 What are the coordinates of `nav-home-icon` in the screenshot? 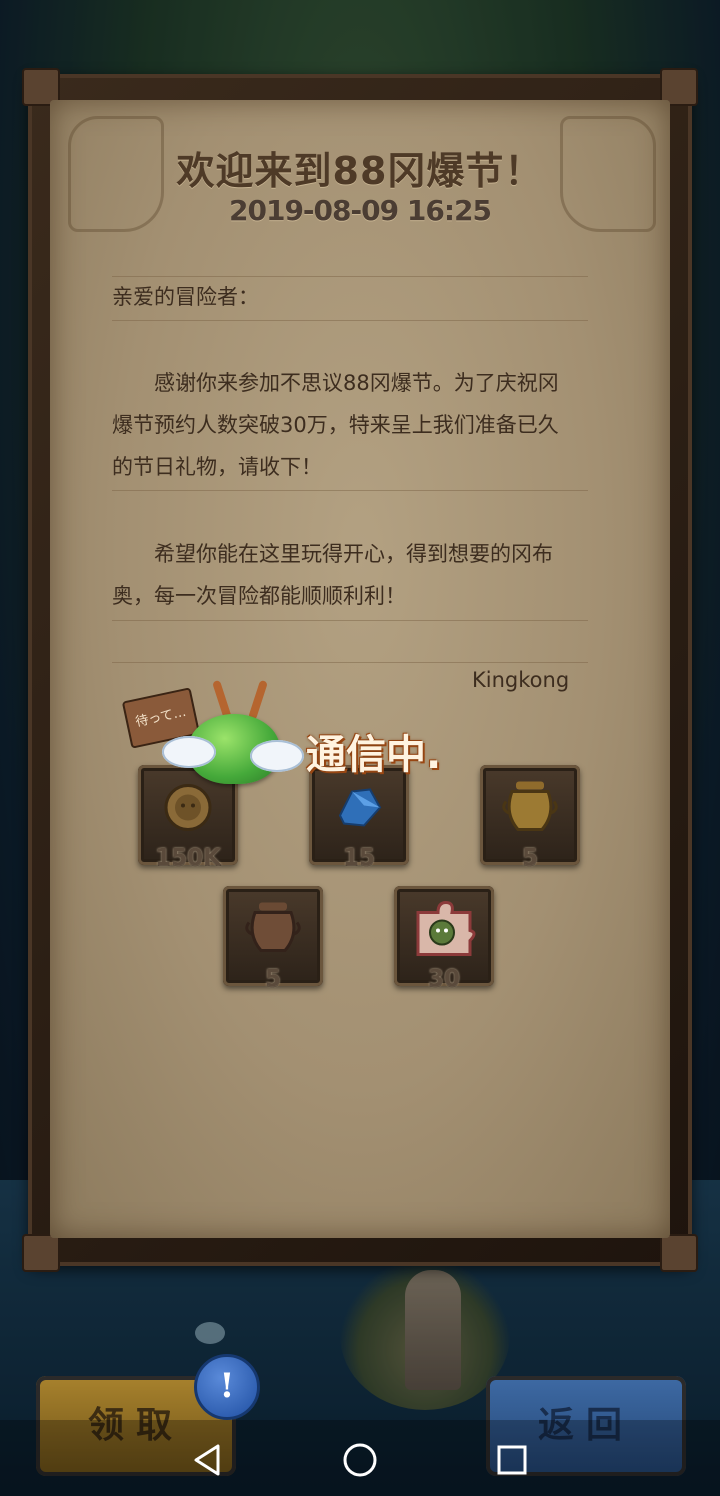 It's located at (360, 1460).